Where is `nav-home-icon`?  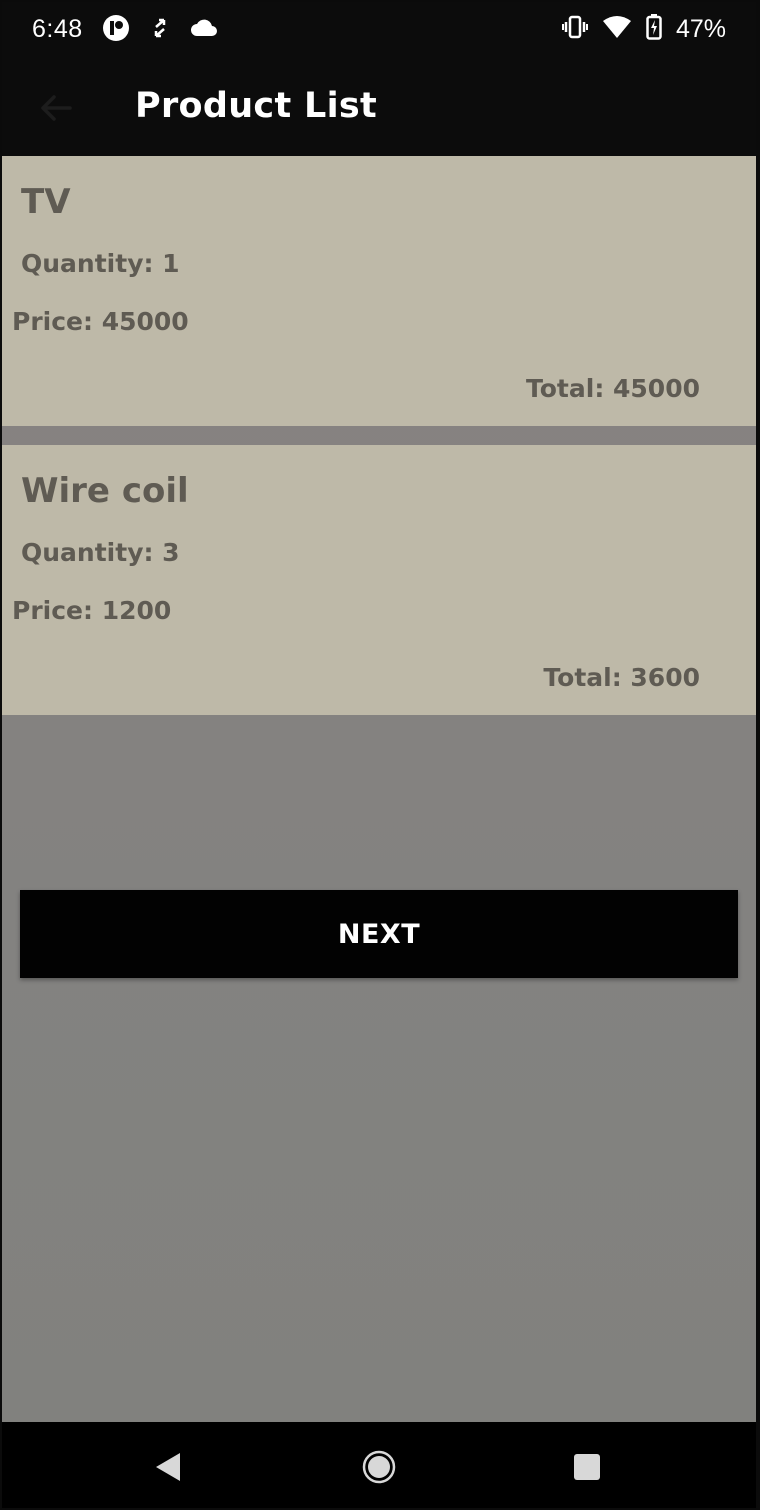
nav-home-icon is located at coordinates (379, 1467).